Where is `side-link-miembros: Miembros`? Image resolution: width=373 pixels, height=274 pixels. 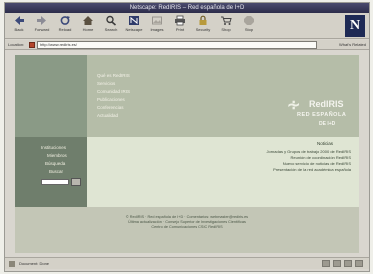
side-link-miembros: Miembros is located at coordinates (57, 156).